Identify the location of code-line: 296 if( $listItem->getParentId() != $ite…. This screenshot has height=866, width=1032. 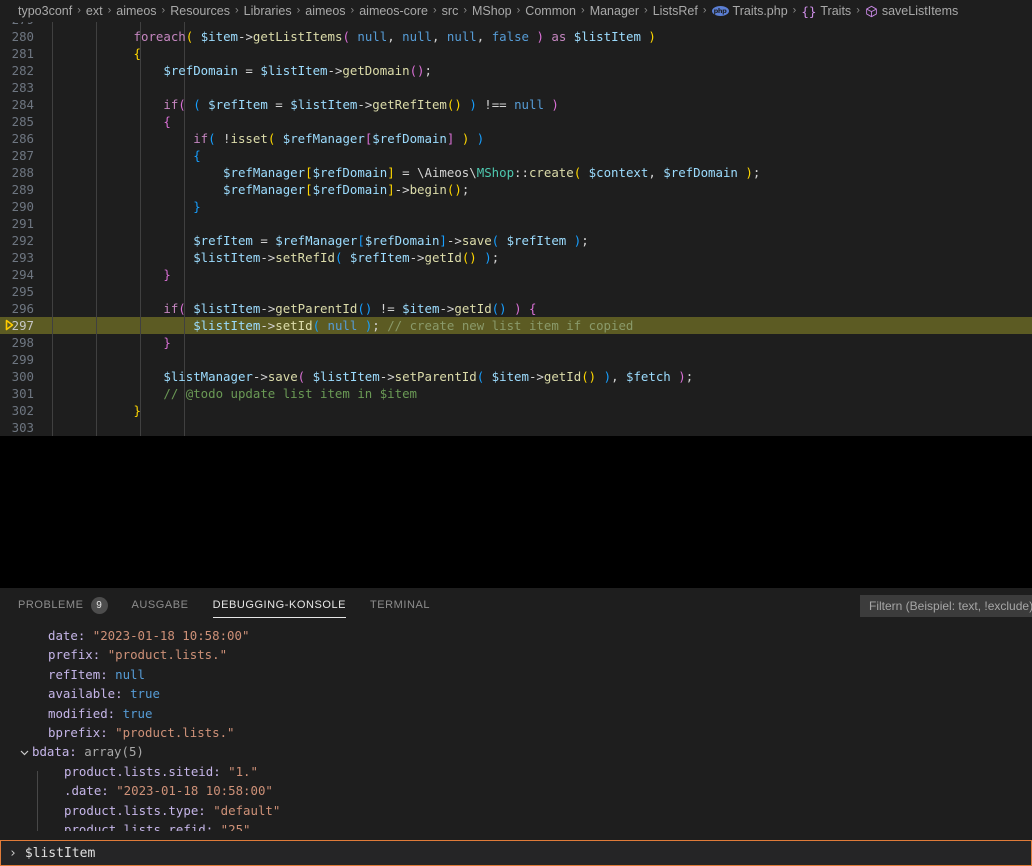
(516, 308).